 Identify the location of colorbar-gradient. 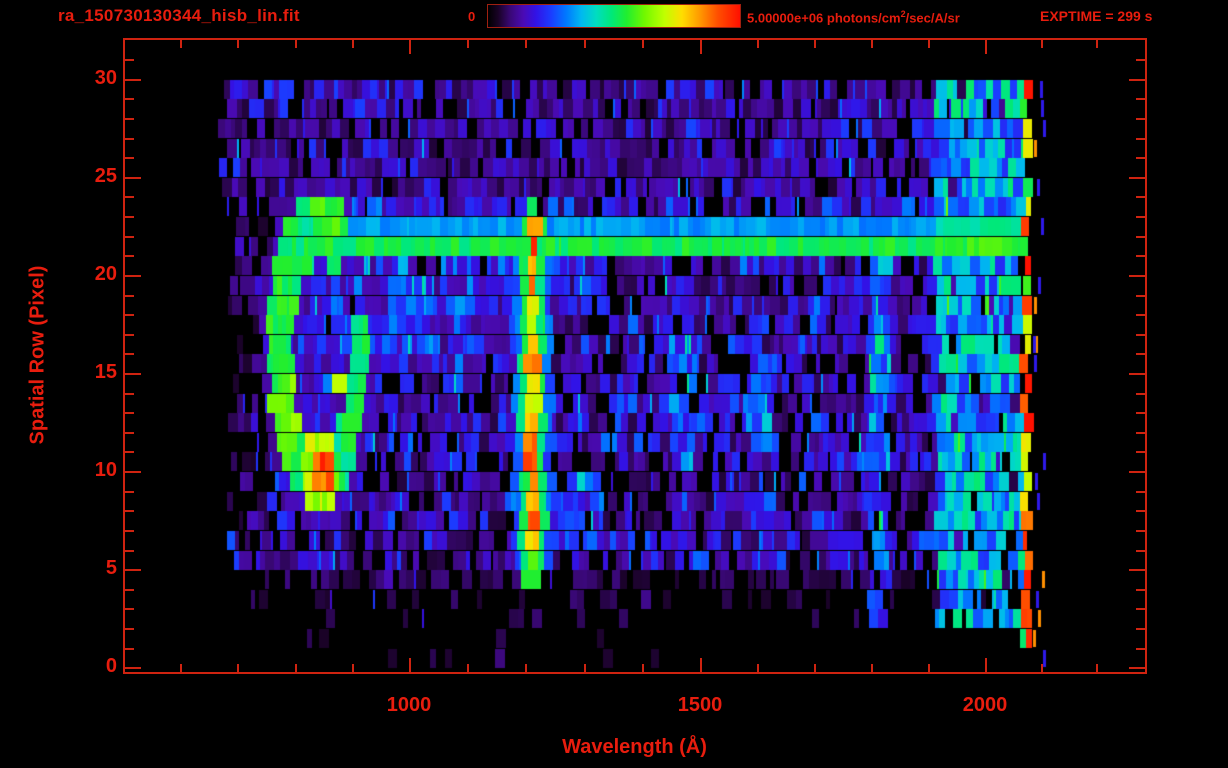
(614, 16).